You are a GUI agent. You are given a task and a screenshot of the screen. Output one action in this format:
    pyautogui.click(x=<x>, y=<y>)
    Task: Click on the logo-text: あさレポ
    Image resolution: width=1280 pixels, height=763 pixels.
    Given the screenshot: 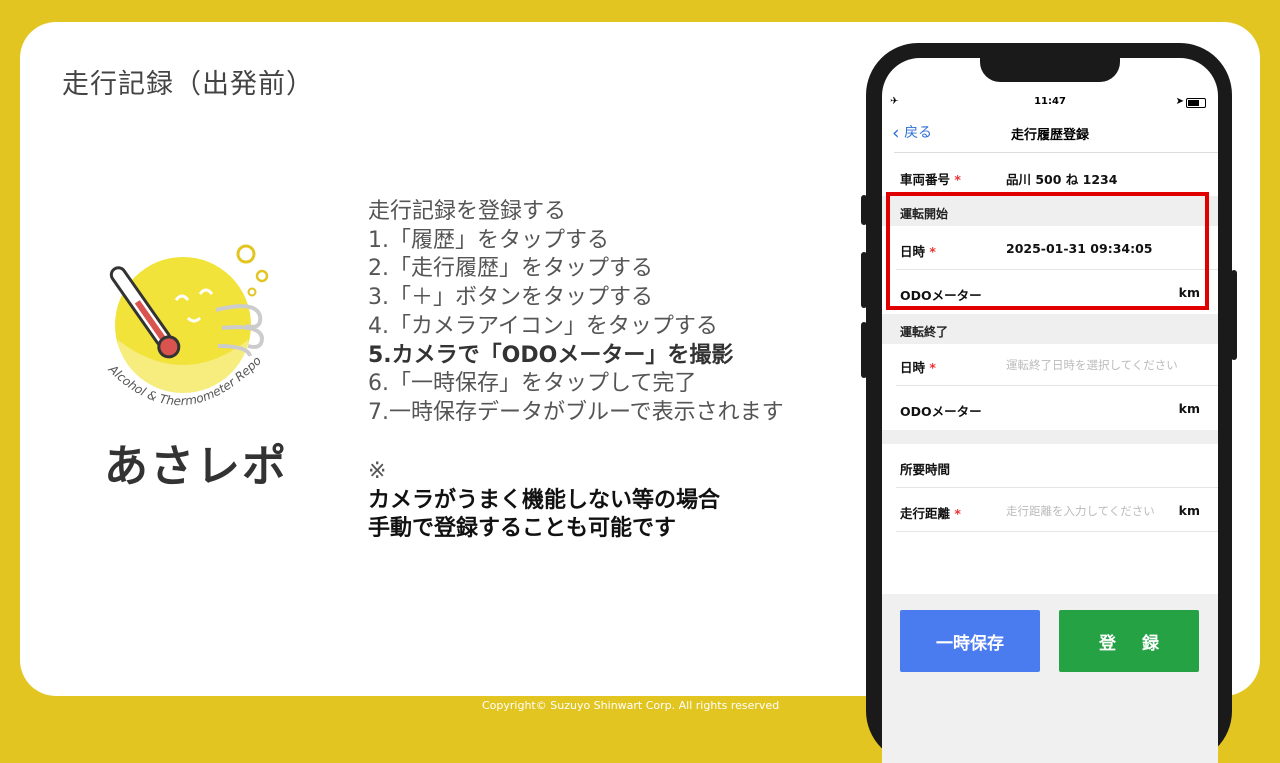 What is the action you would take?
    pyautogui.click(x=196, y=466)
    